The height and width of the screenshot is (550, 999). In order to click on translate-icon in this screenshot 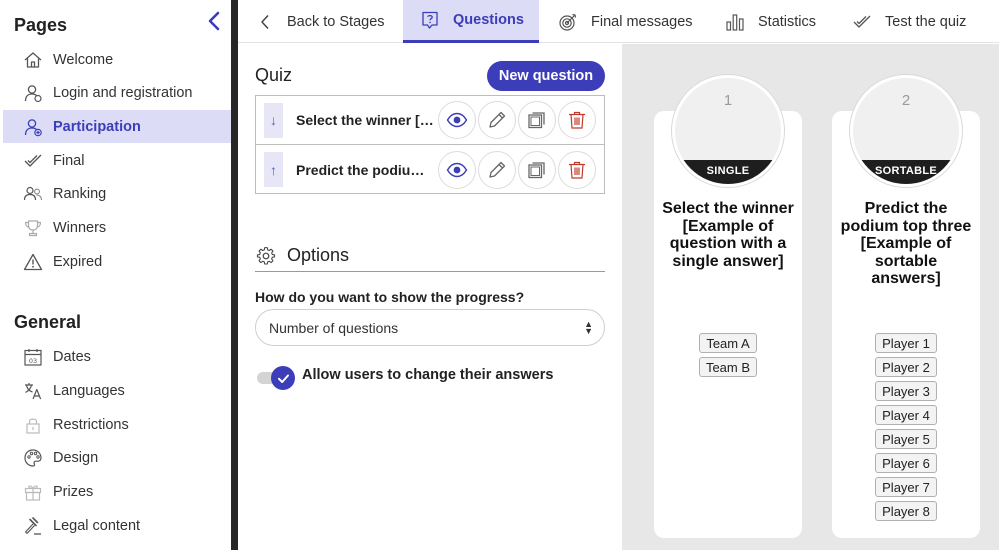, I will do `click(33, 391)`.